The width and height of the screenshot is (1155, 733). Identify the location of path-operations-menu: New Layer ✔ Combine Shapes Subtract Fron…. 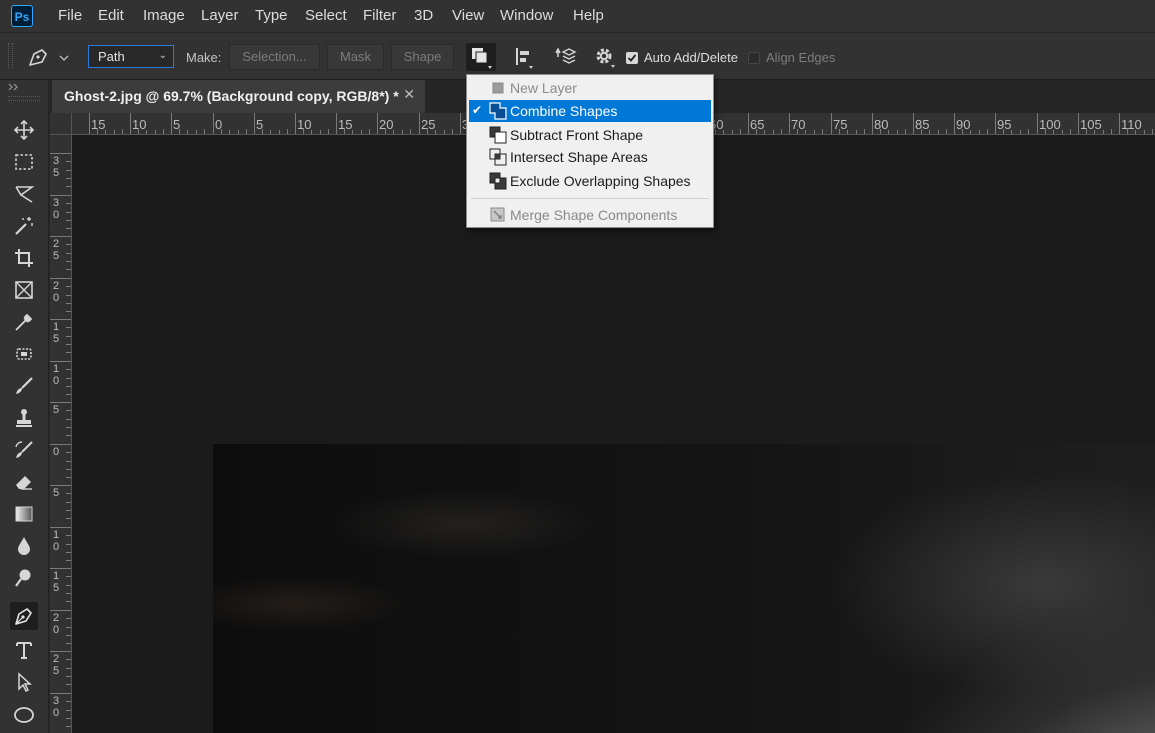
(590, 151).